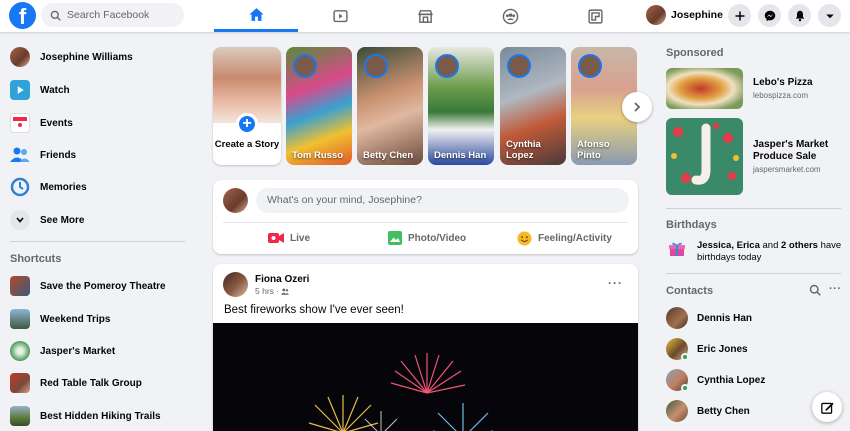  What do you see at coordinates (728, 245) in the screenshot?
I see `birthday-names: Jessica, Erica` at bounding box center [728, 245].